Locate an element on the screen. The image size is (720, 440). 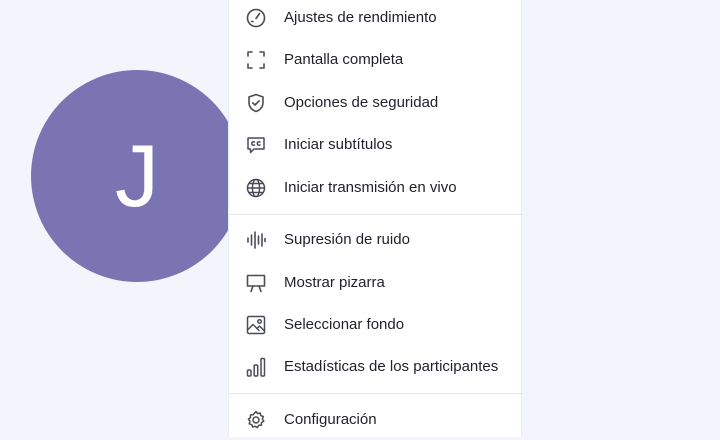
menu-item-participant-stats: Estadísticas de los participantes is located at coordinates (376, 367).